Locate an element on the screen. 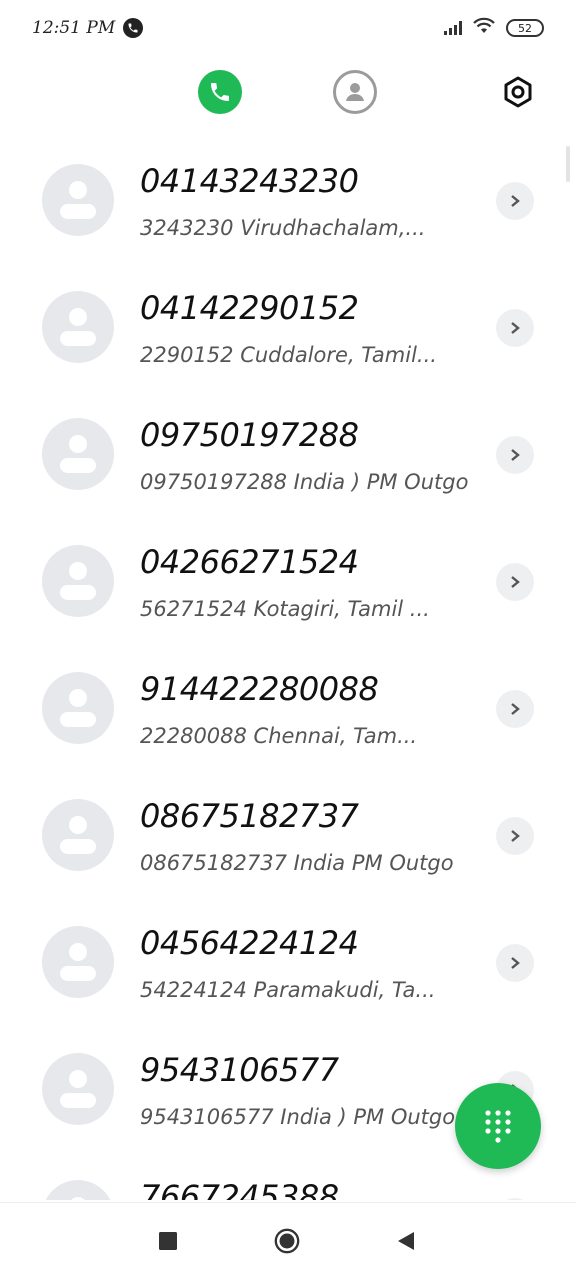  hexagon-settings-icon is located at coordinates (518, 92).